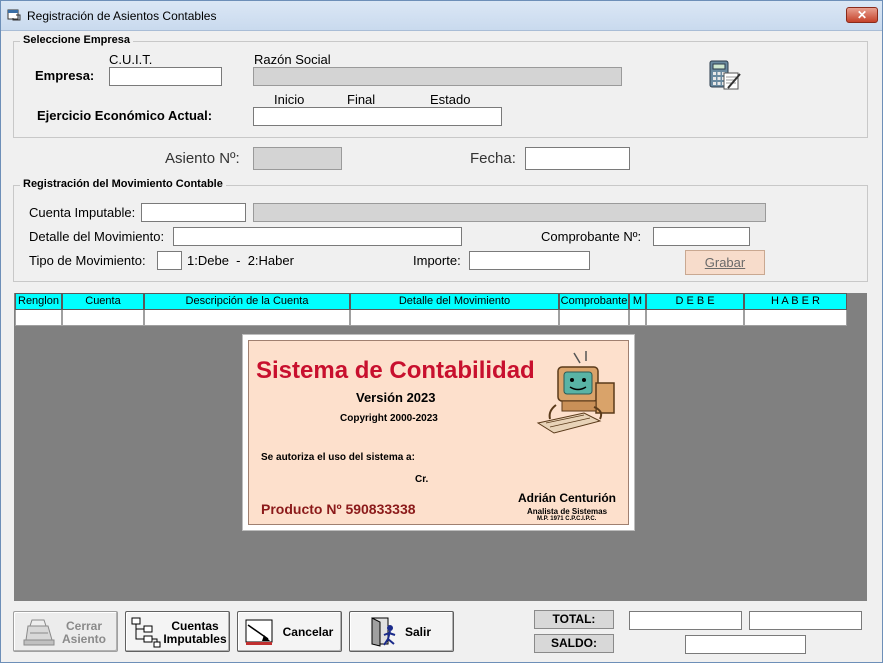 The image size is (883, 663). Describe the element at coordinates (422, 479) in the screenshot. I see `splash-usuario: Cr.` at that location.